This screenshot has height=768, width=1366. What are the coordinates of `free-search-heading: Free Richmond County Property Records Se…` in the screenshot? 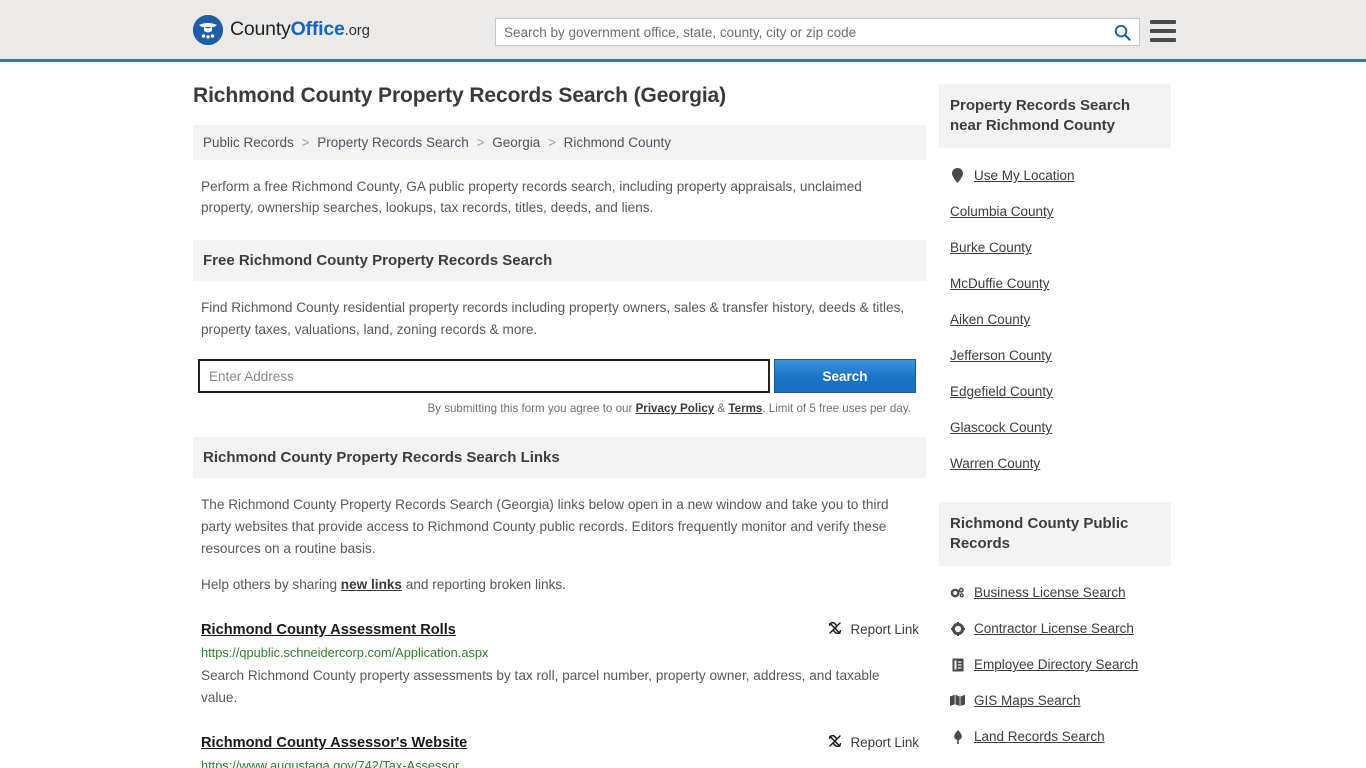 It's located at (559, 261).